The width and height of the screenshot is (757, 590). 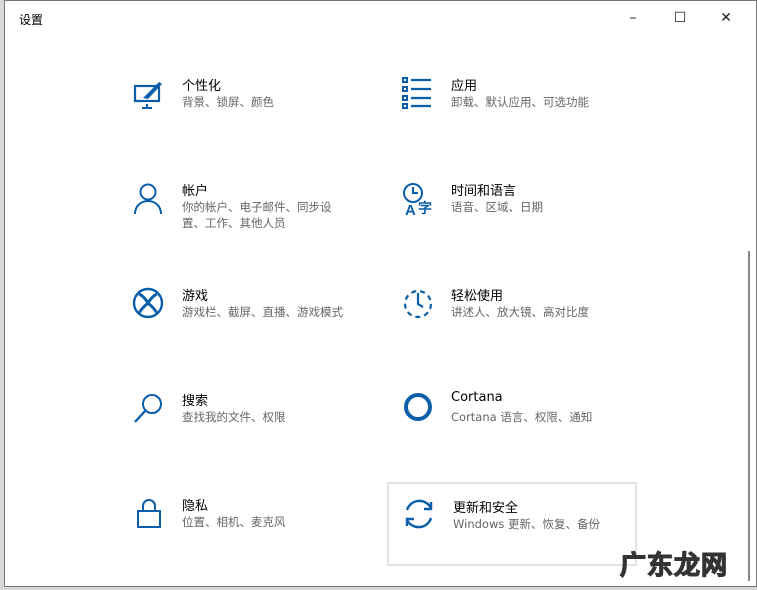 I want to click on tile-ease-of-access: 轻松使用 讲述人、放大镜、高对比度, so click(x=526, y=330).